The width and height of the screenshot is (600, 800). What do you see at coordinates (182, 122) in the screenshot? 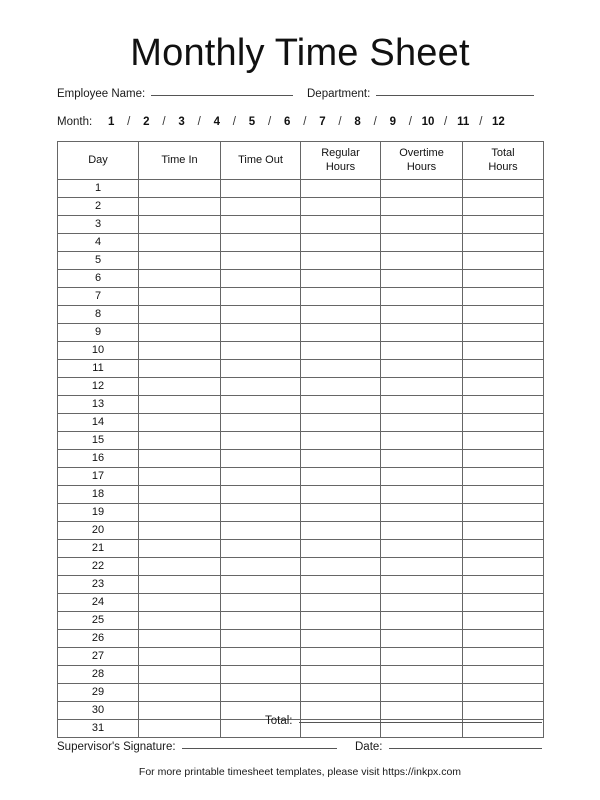
I see `month-option-3: 3` at bounding box center [182, 122].